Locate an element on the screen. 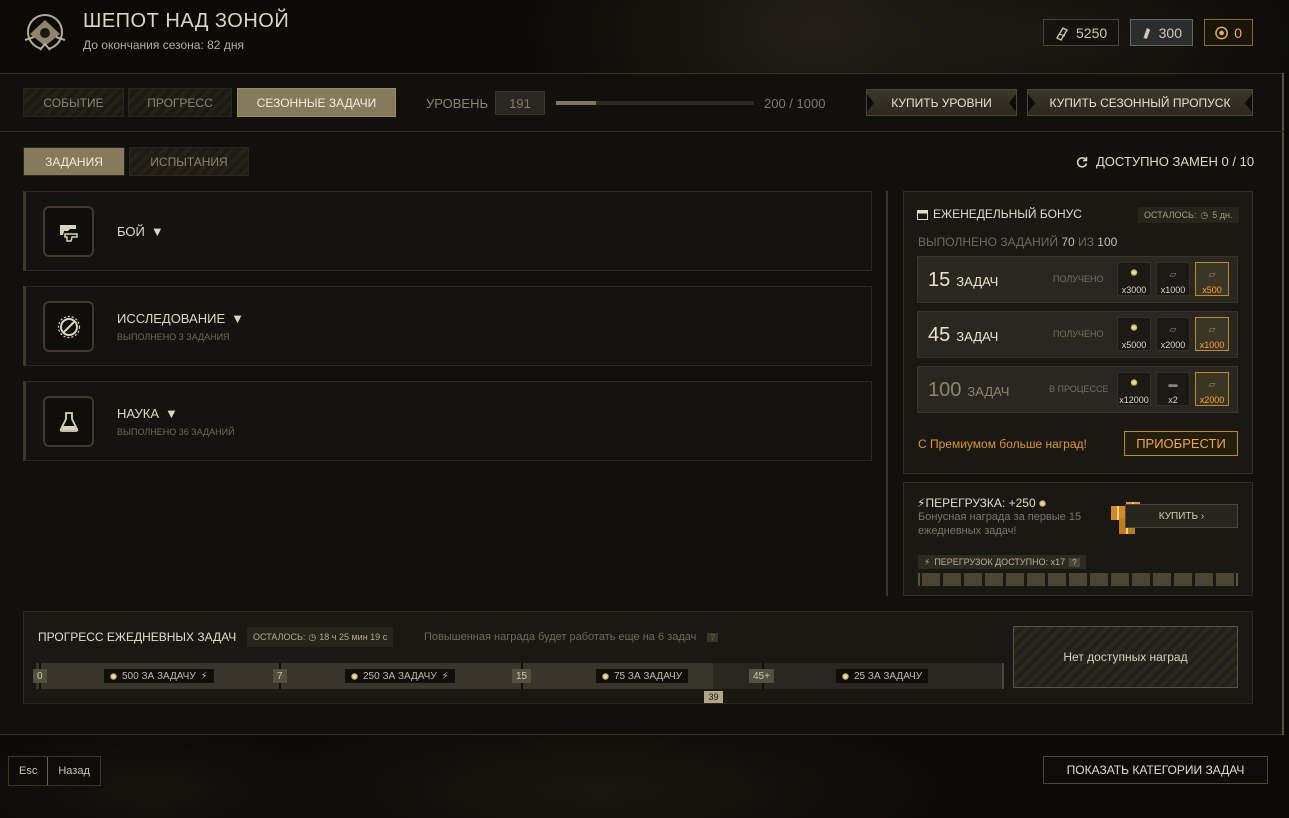 The height and width of the screenshot is (818, 1289). tier-status: В ПРОЦЕССЕ is located at coordinates (1079, 389).